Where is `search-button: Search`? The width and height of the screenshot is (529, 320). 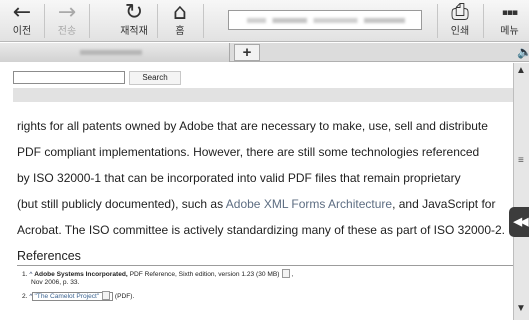 search-button: Search is located at coordinates (155, 78).